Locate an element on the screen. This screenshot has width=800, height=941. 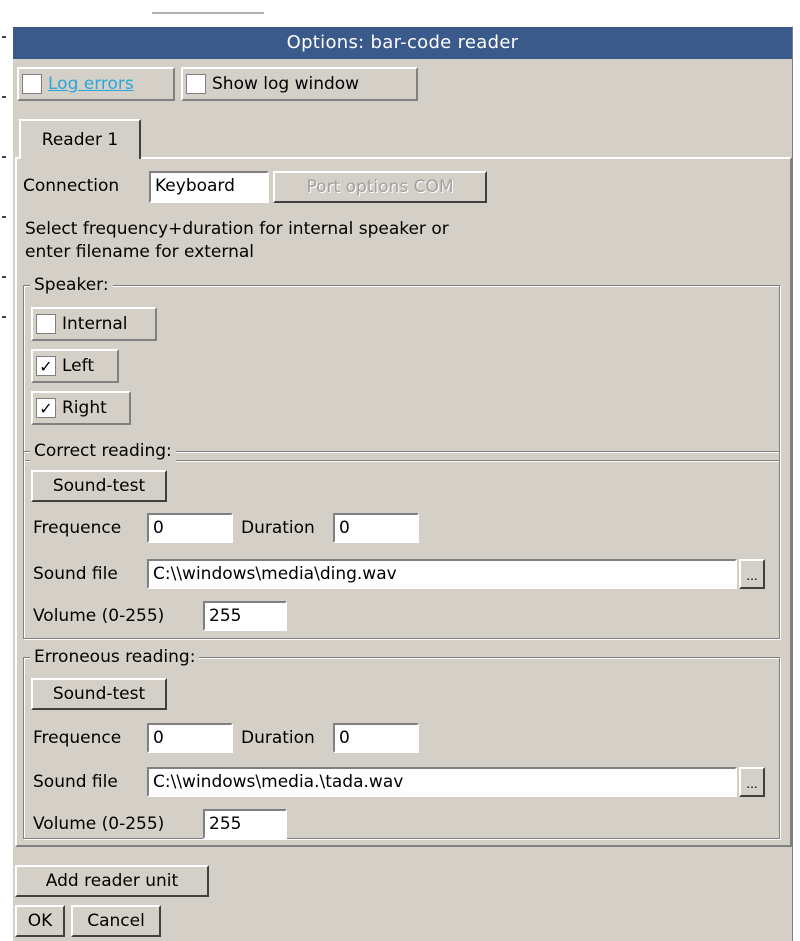
tab-reader-1: Reader 1 is located at coordinates (80, 139).